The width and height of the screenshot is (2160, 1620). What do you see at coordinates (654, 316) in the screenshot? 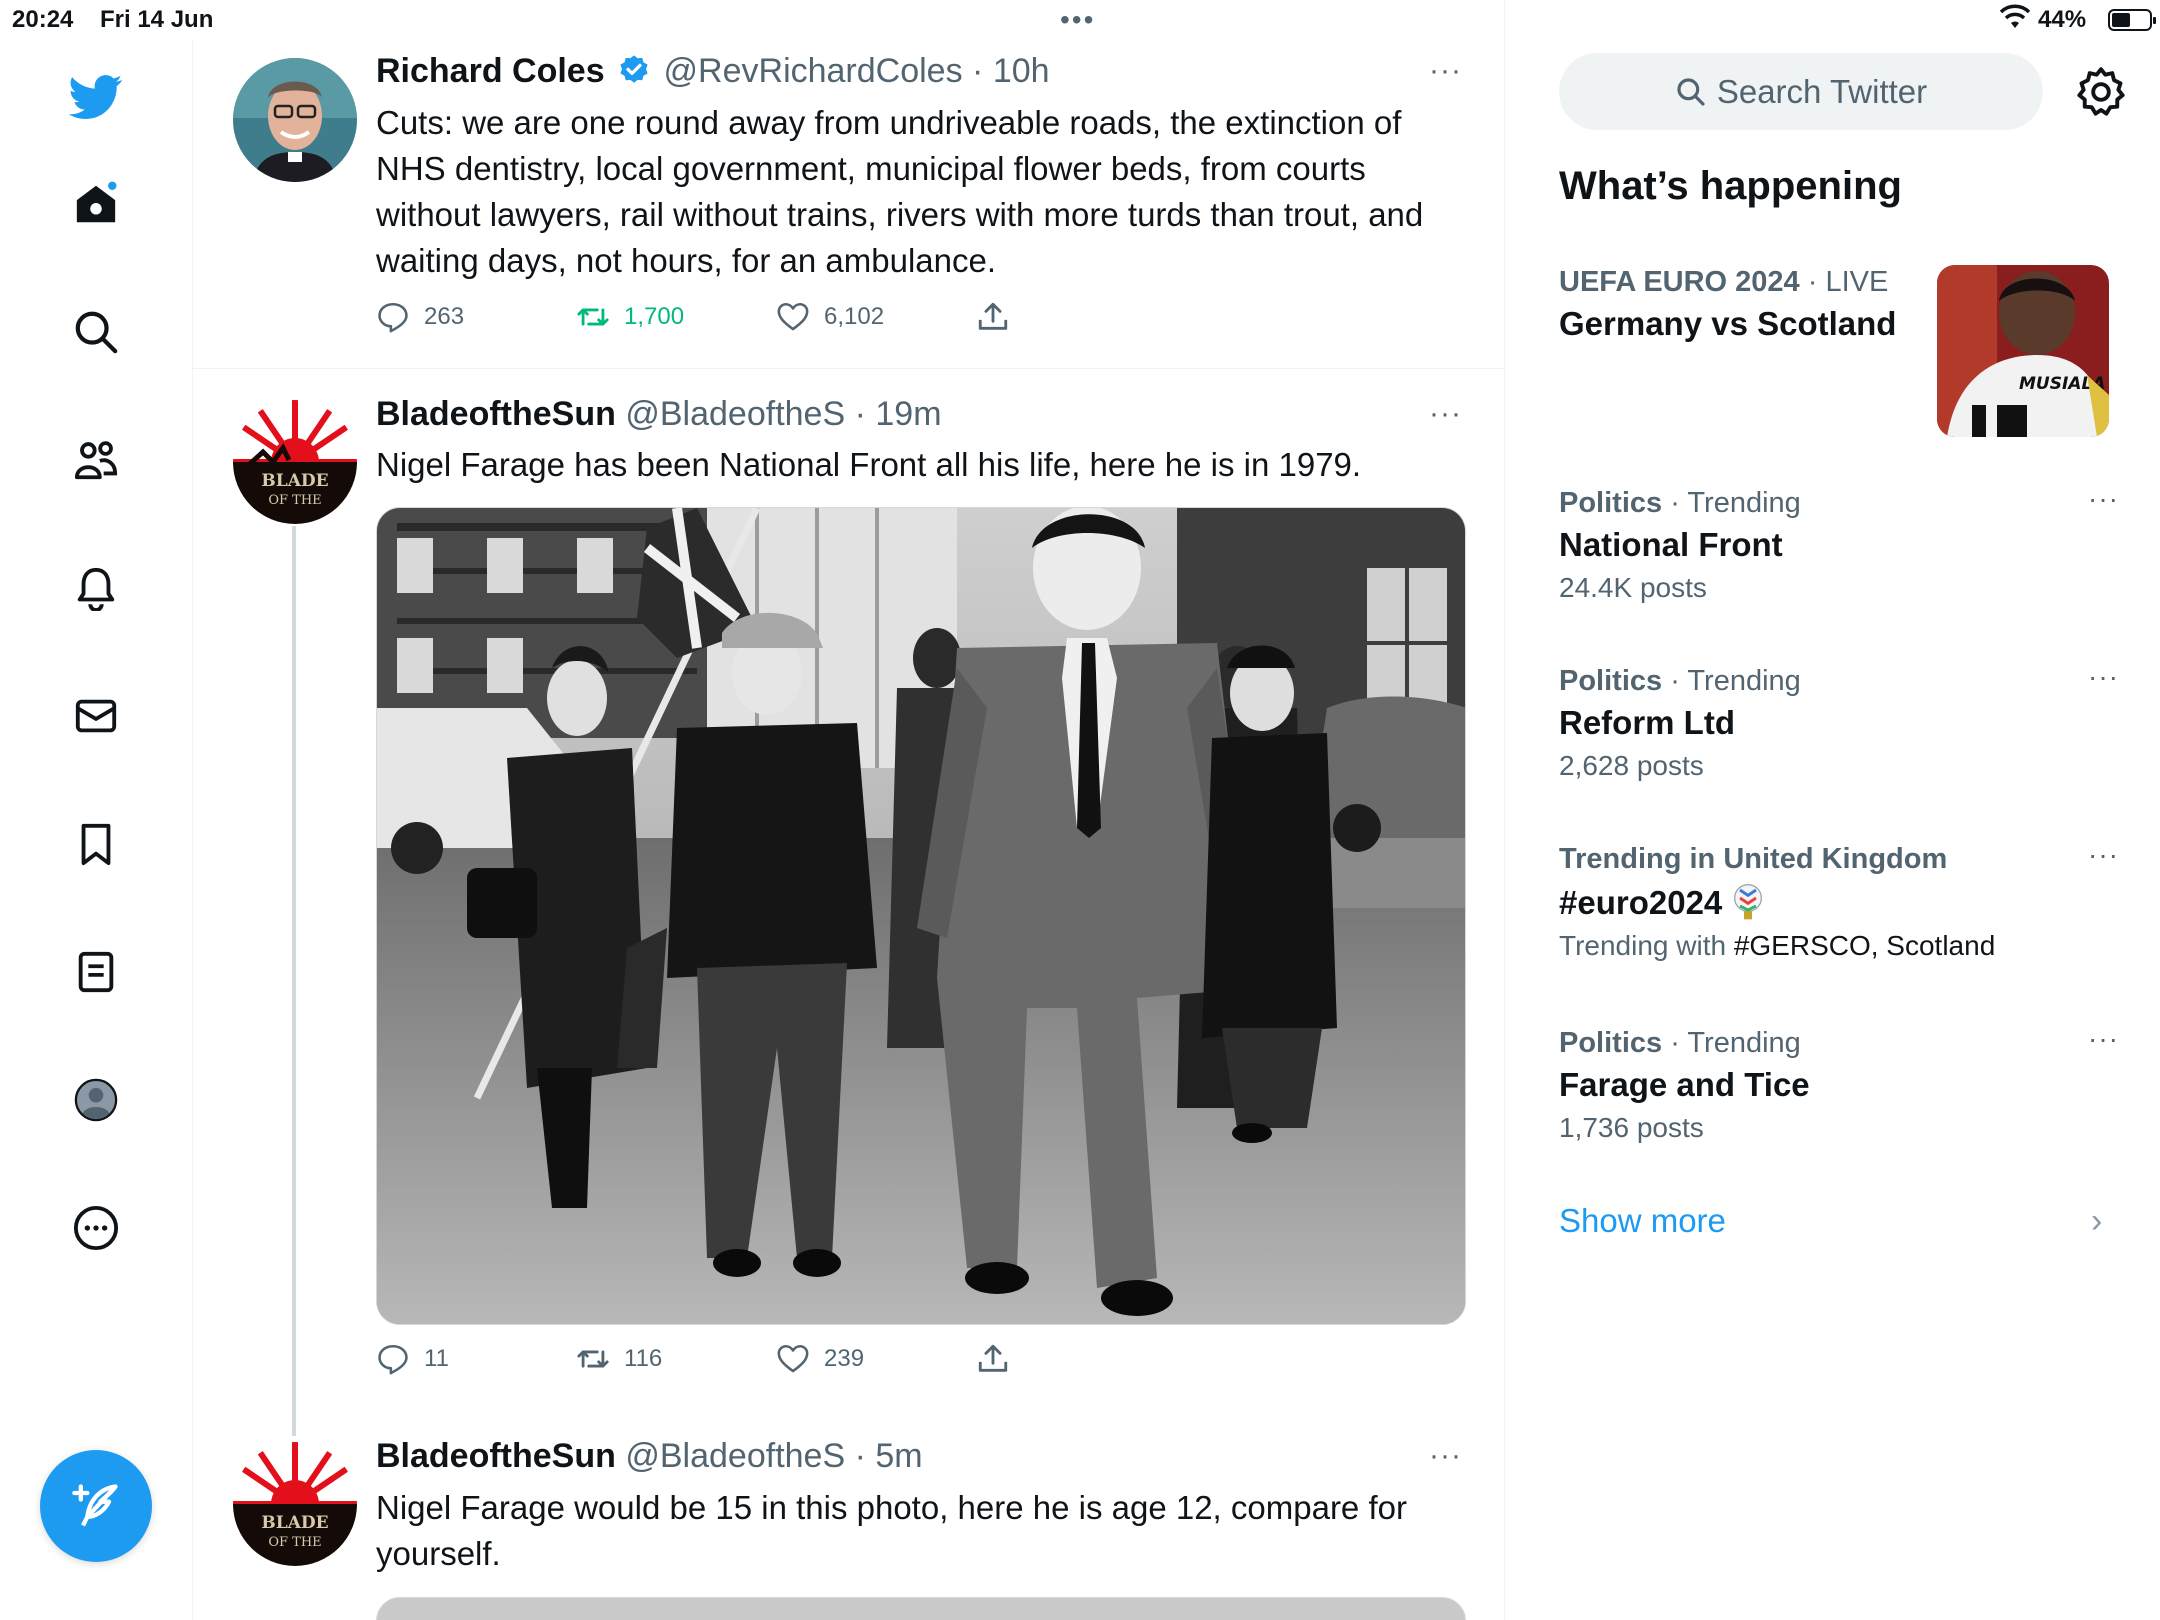
I see `retweet-count: 1,700` at bounding box center [654, 316].